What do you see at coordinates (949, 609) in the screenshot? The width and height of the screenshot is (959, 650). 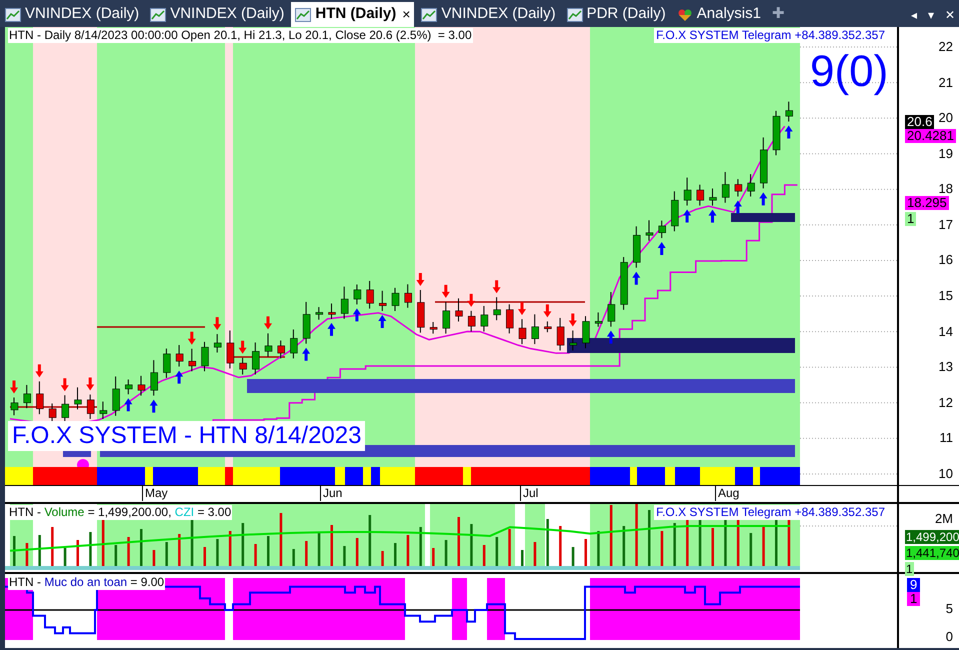 I see `axis-label: 5` at bounding box center [949, 609].